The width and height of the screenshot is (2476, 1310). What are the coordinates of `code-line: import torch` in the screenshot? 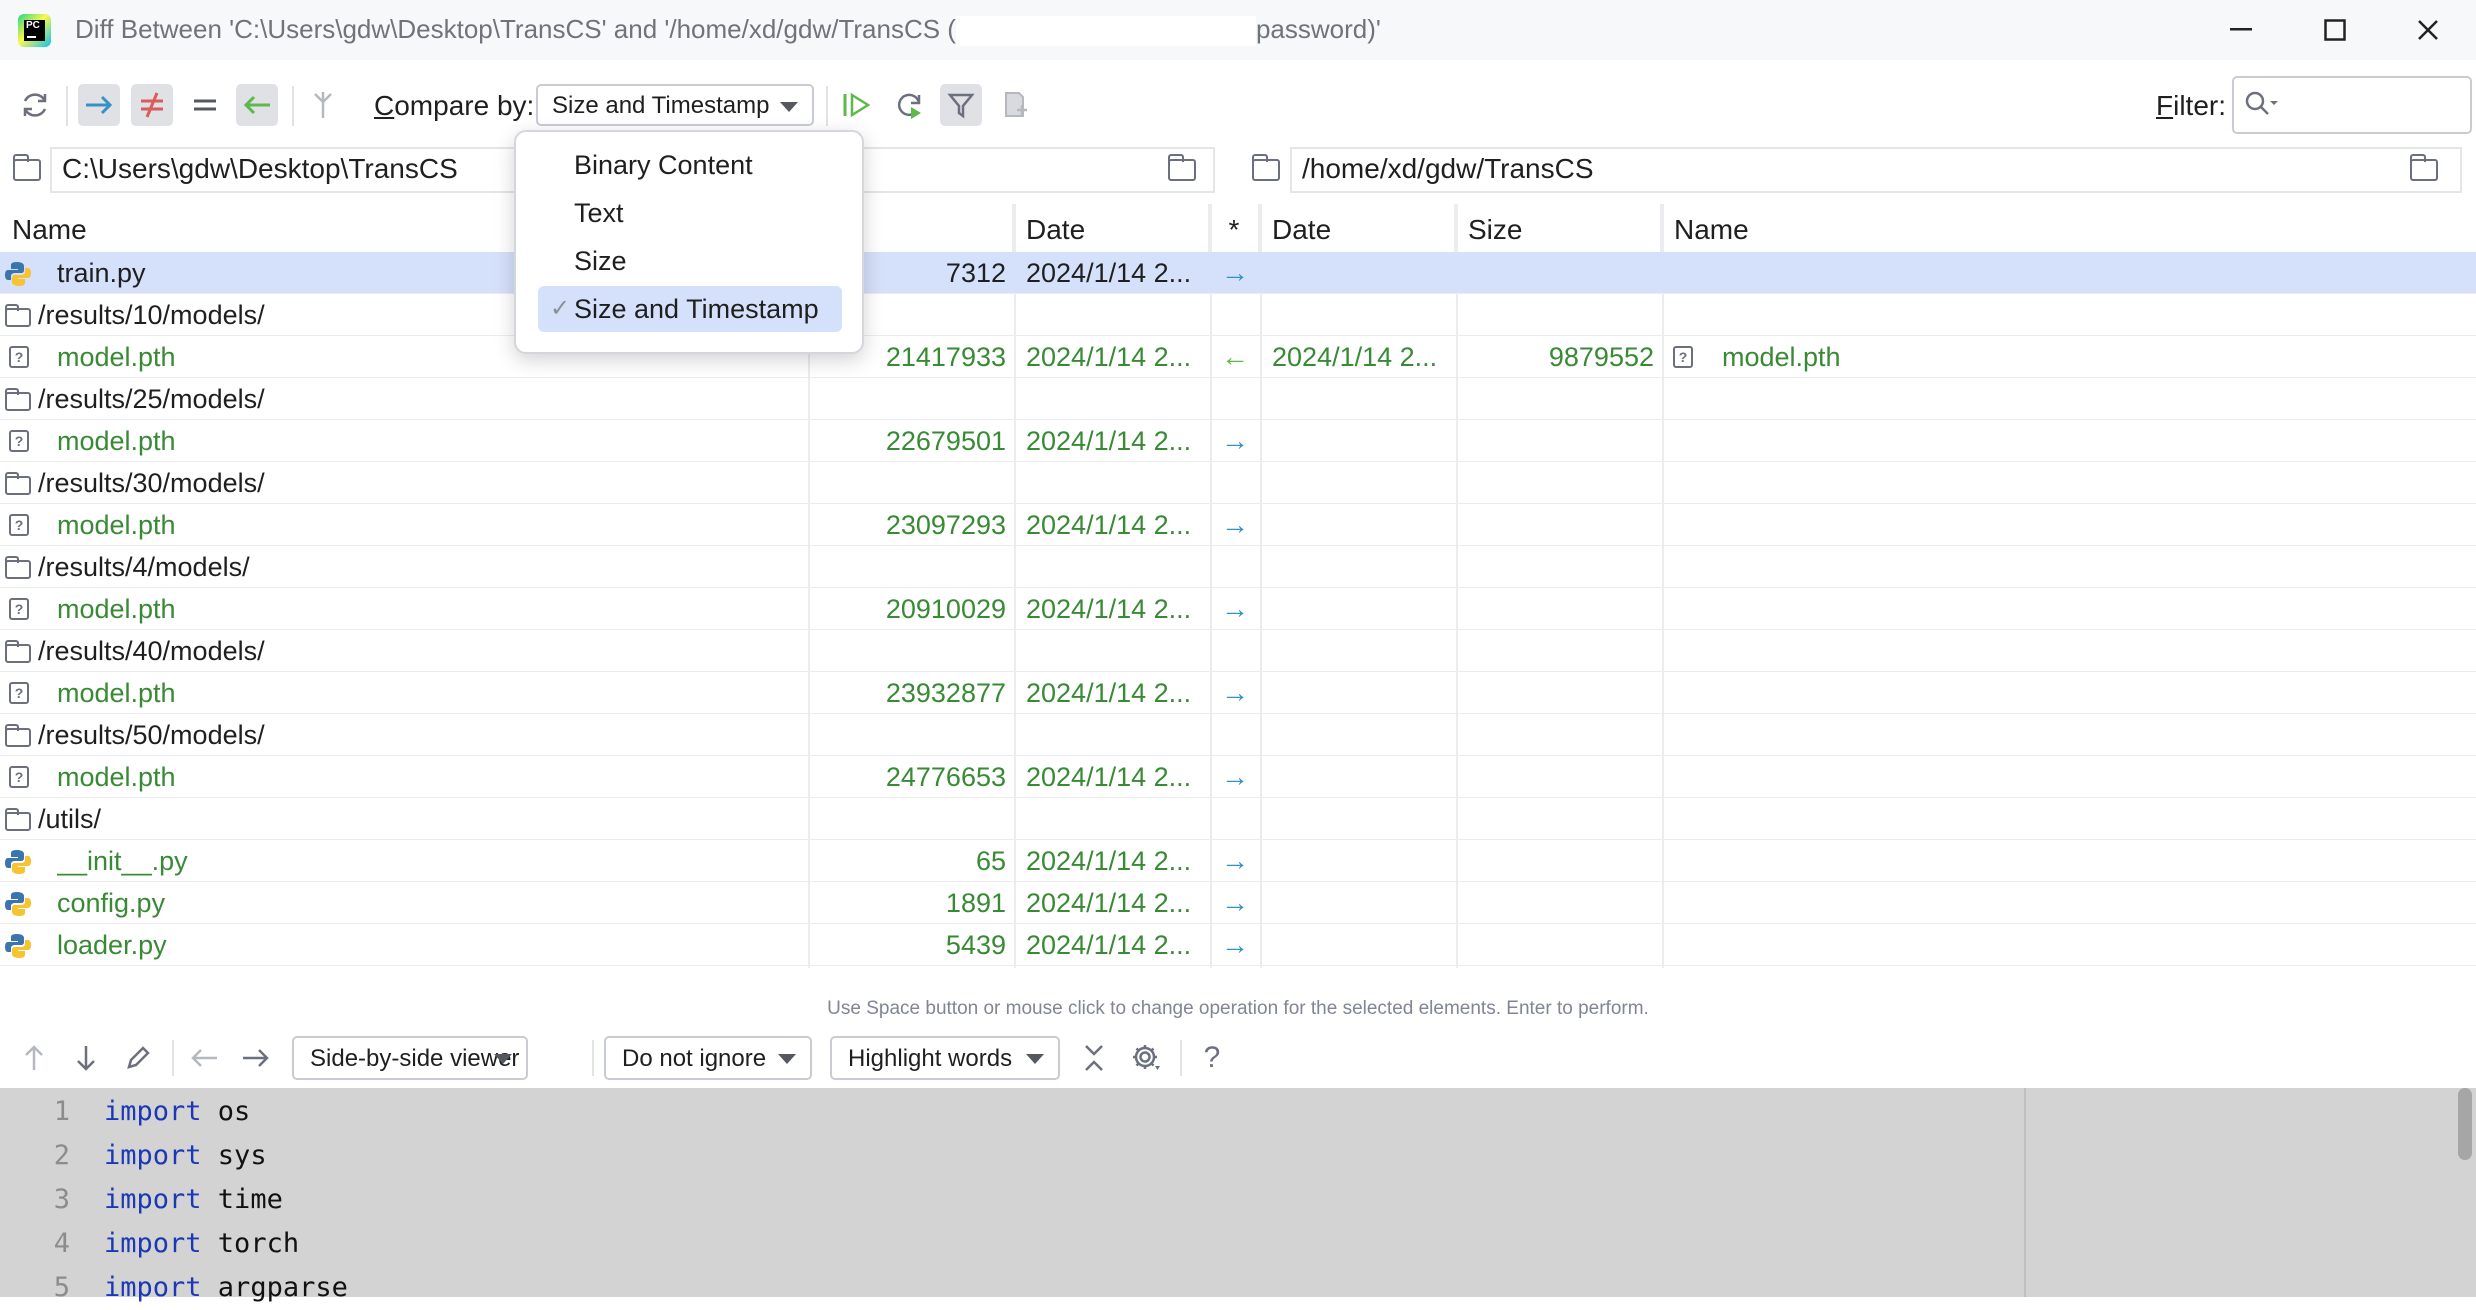 It's located at (201, 1244).